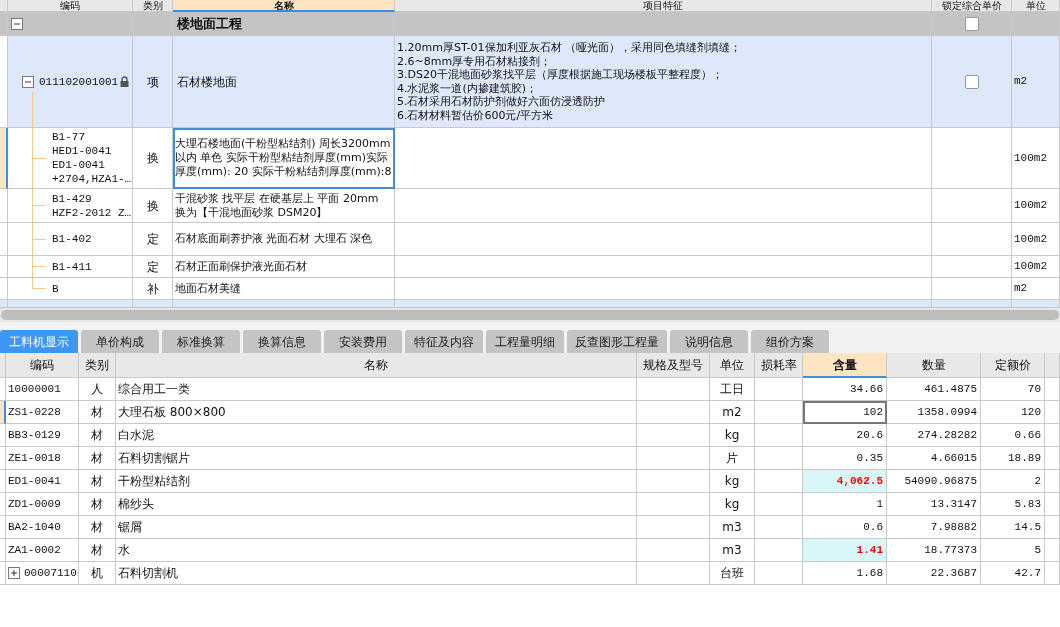  I want to click on feature-line: 6.石材材料暂估价600元/平方米, so click(476, 115).